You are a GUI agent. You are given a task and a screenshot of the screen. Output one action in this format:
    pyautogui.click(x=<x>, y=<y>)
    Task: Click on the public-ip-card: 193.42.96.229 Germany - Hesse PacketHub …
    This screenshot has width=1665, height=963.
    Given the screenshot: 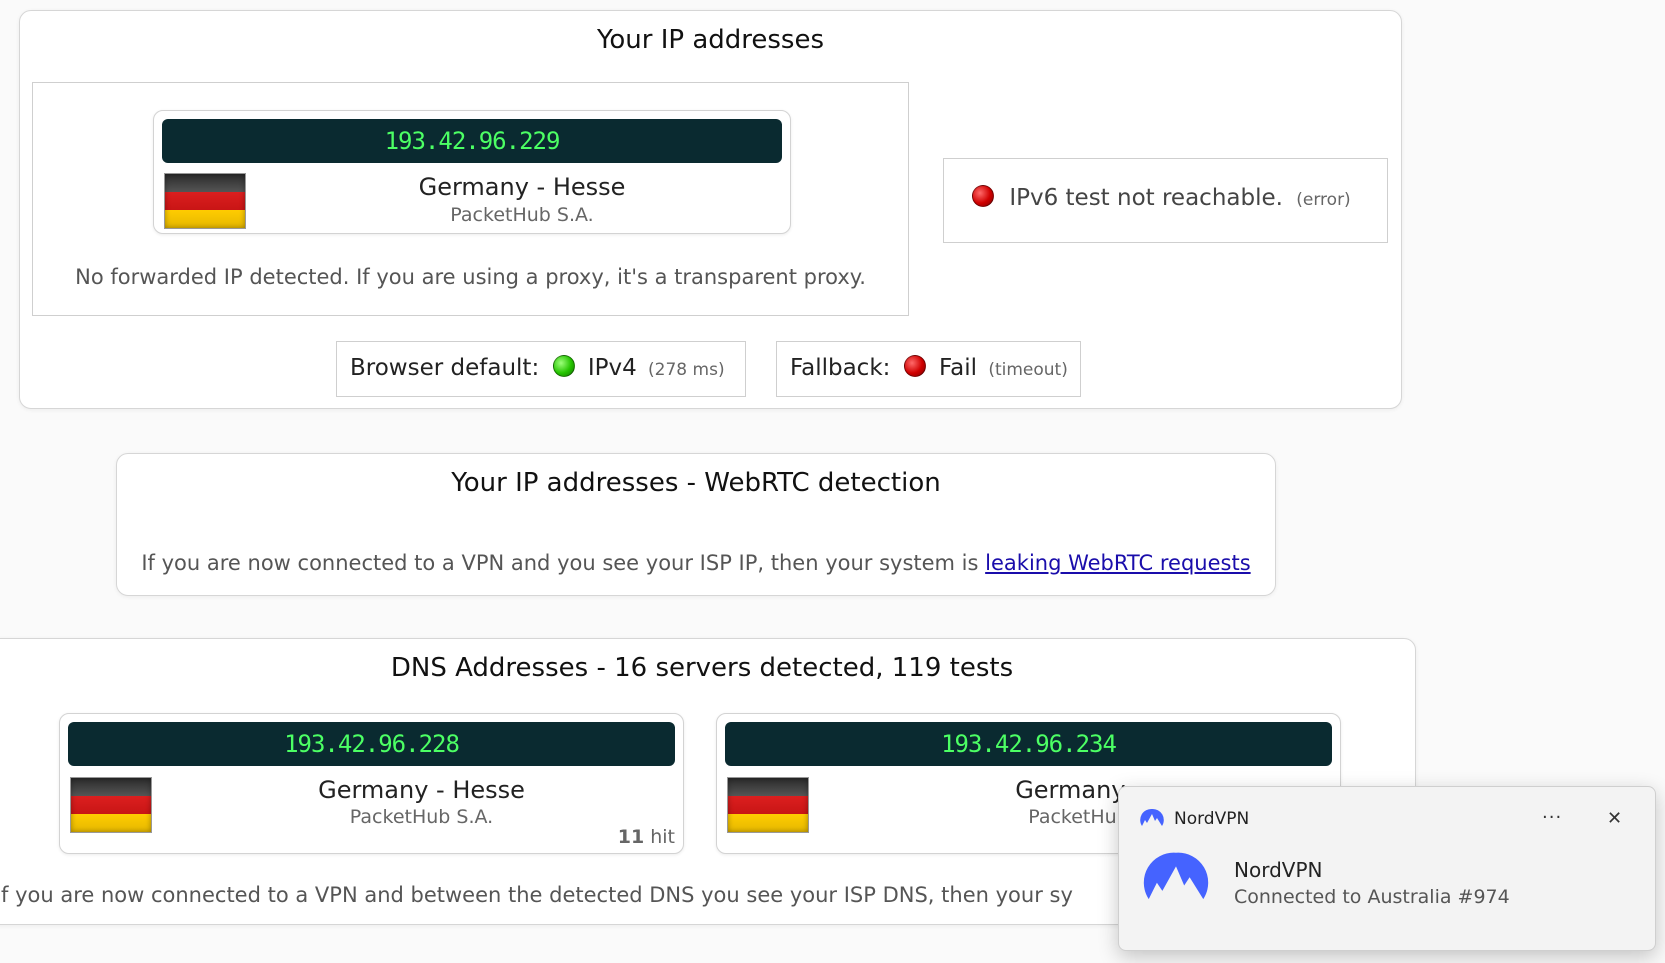 What is the action you would take?
    pyautogui.click(x=472, y=172)
    